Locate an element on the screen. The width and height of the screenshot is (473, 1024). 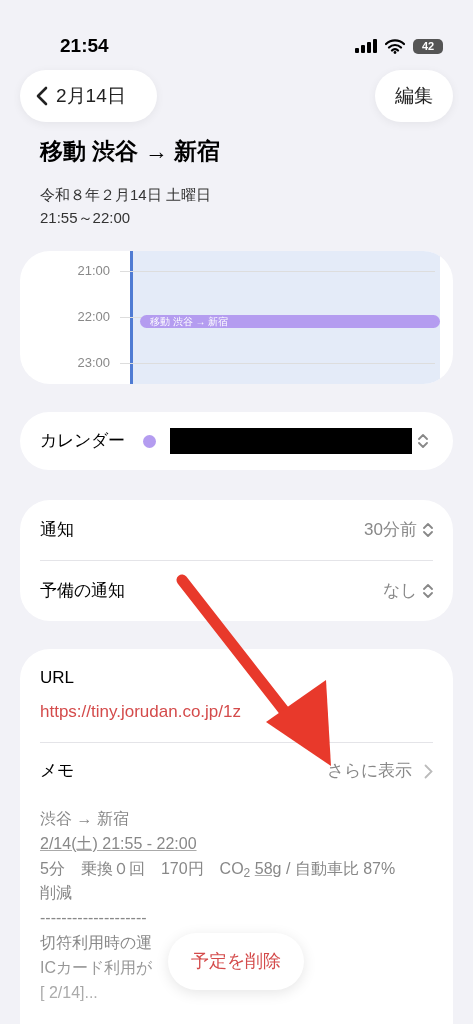
url-link: https://tiny.jorudan.co.jp/1z is located at coordinates (140, 716).